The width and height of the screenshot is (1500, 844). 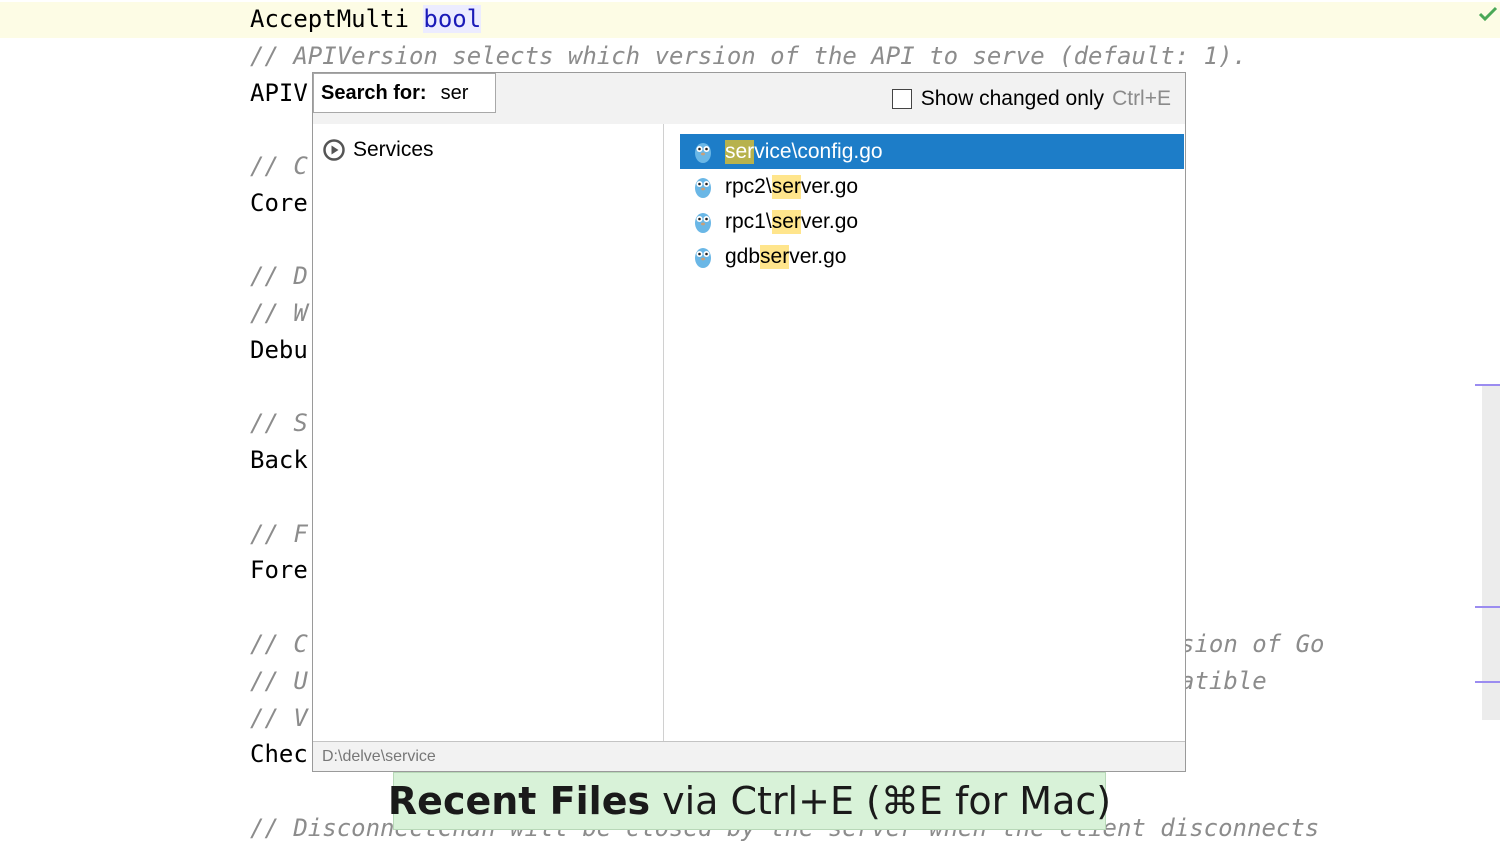 What do you see at coordinates (454, 92) in the screenshot?
I see `search-value: ser` at bounding box center [454, 92].